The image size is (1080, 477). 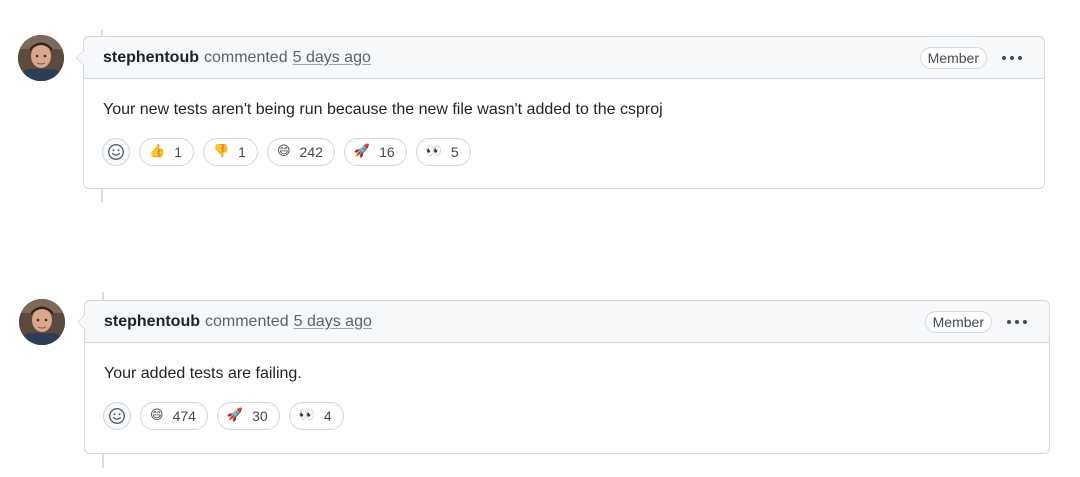 What do you see at coordinates (184, 416) in the screenshot?
I see `reaction-count: 474` at bounding box center [184, 416].